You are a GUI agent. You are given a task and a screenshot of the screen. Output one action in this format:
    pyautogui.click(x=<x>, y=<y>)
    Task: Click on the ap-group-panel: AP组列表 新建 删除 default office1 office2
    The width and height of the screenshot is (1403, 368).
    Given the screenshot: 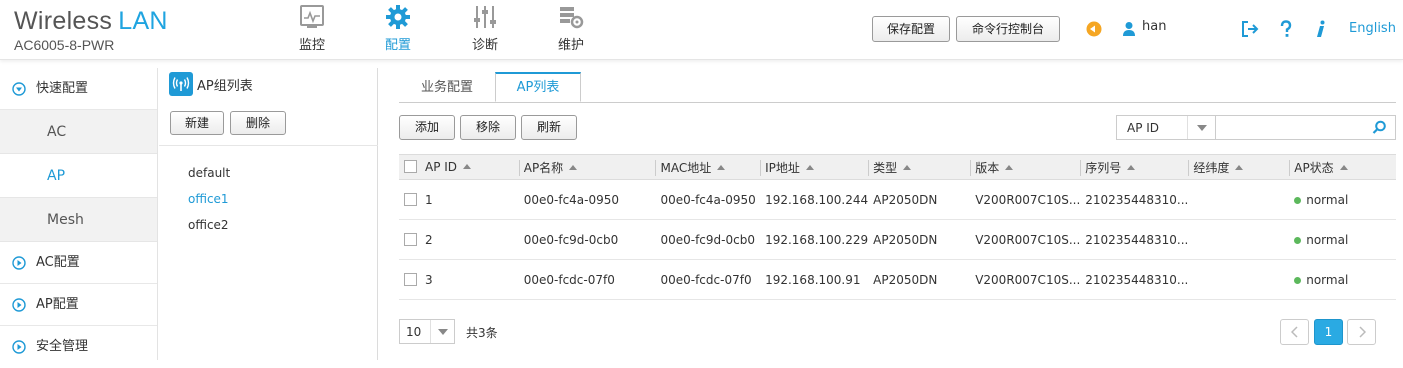 What is the action you would take?
    pyautogui.click(x=268, y=214)
    